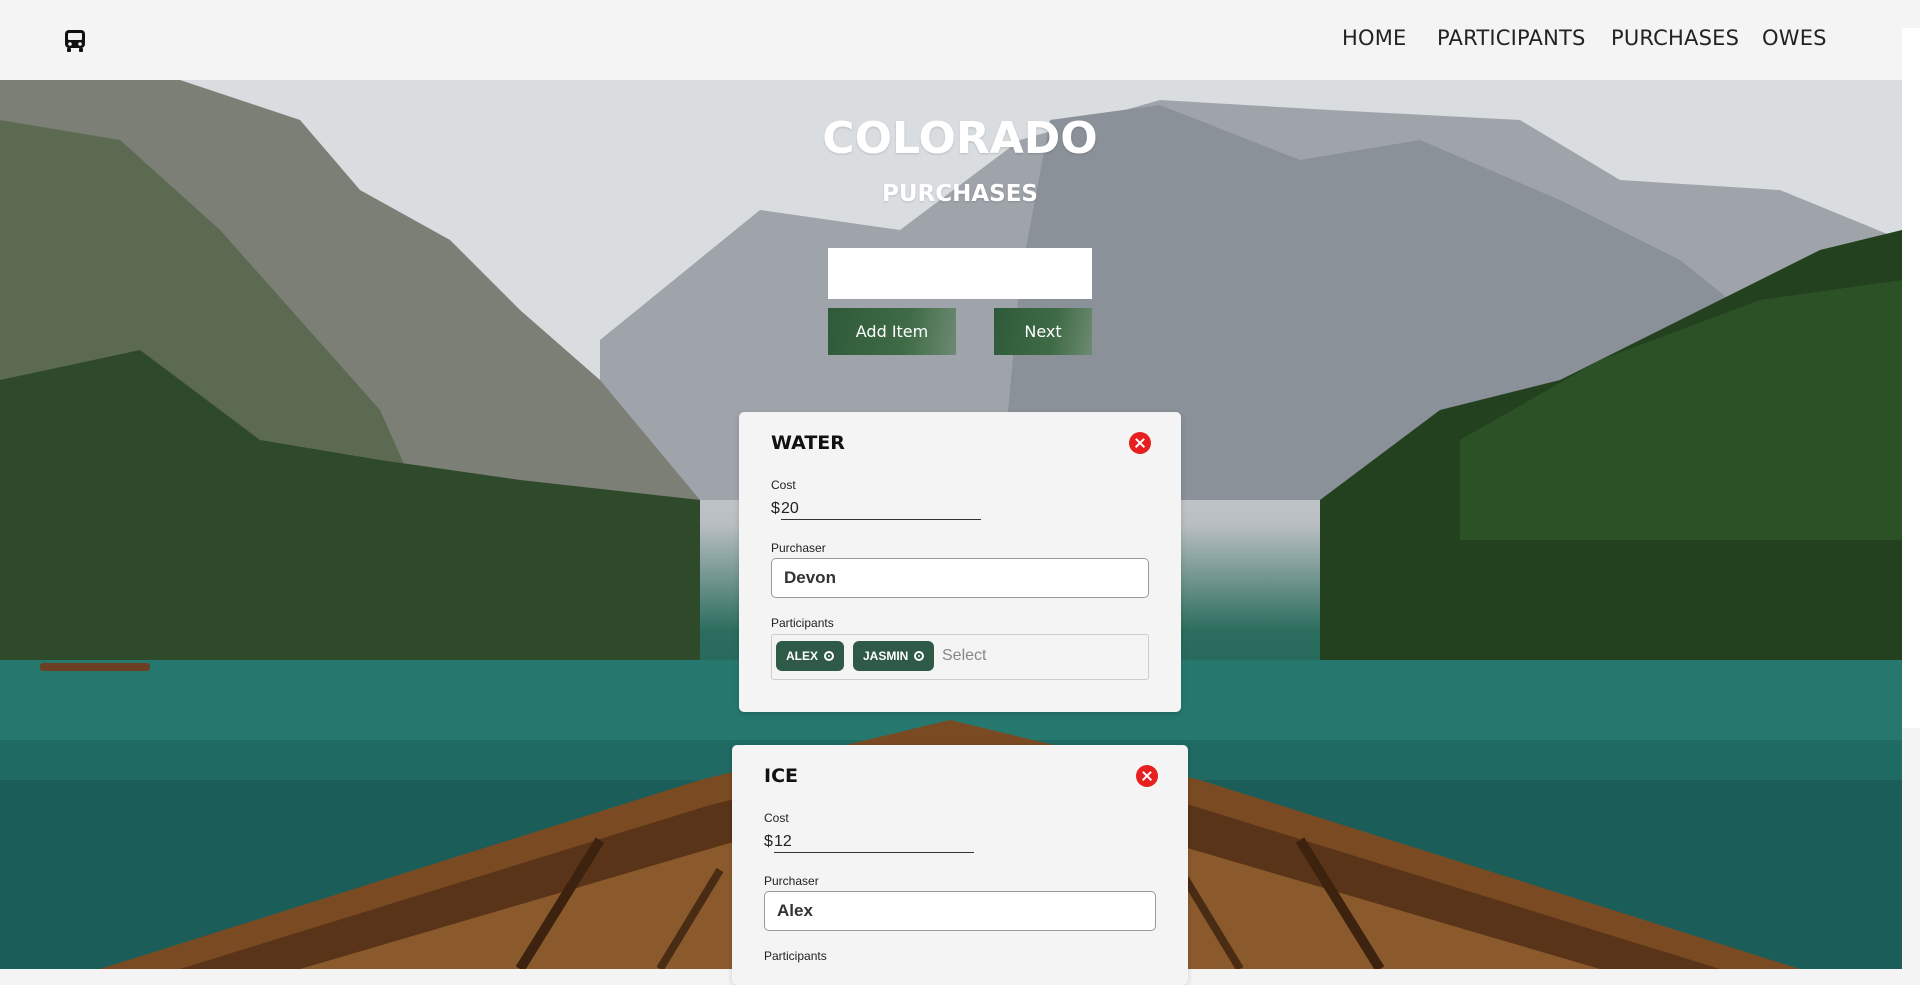 The height and width of the screenshot is (985, 1920). I want to click on nav-owes-link: OWES, so click(1794, 38).